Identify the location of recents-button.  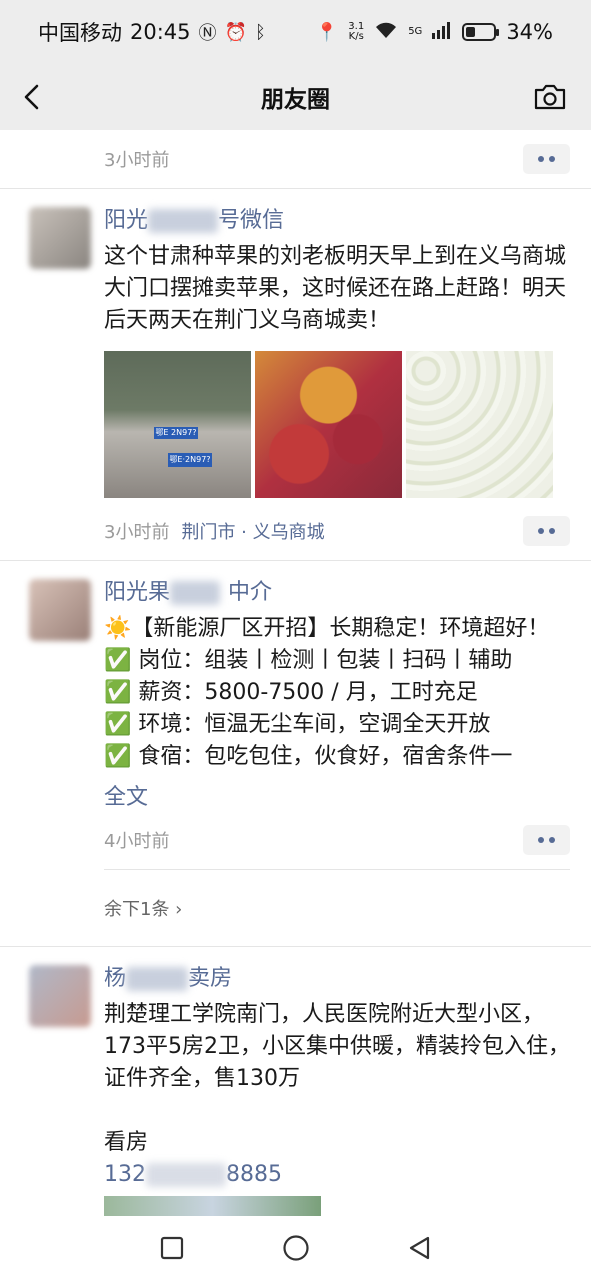
(172, 1248).